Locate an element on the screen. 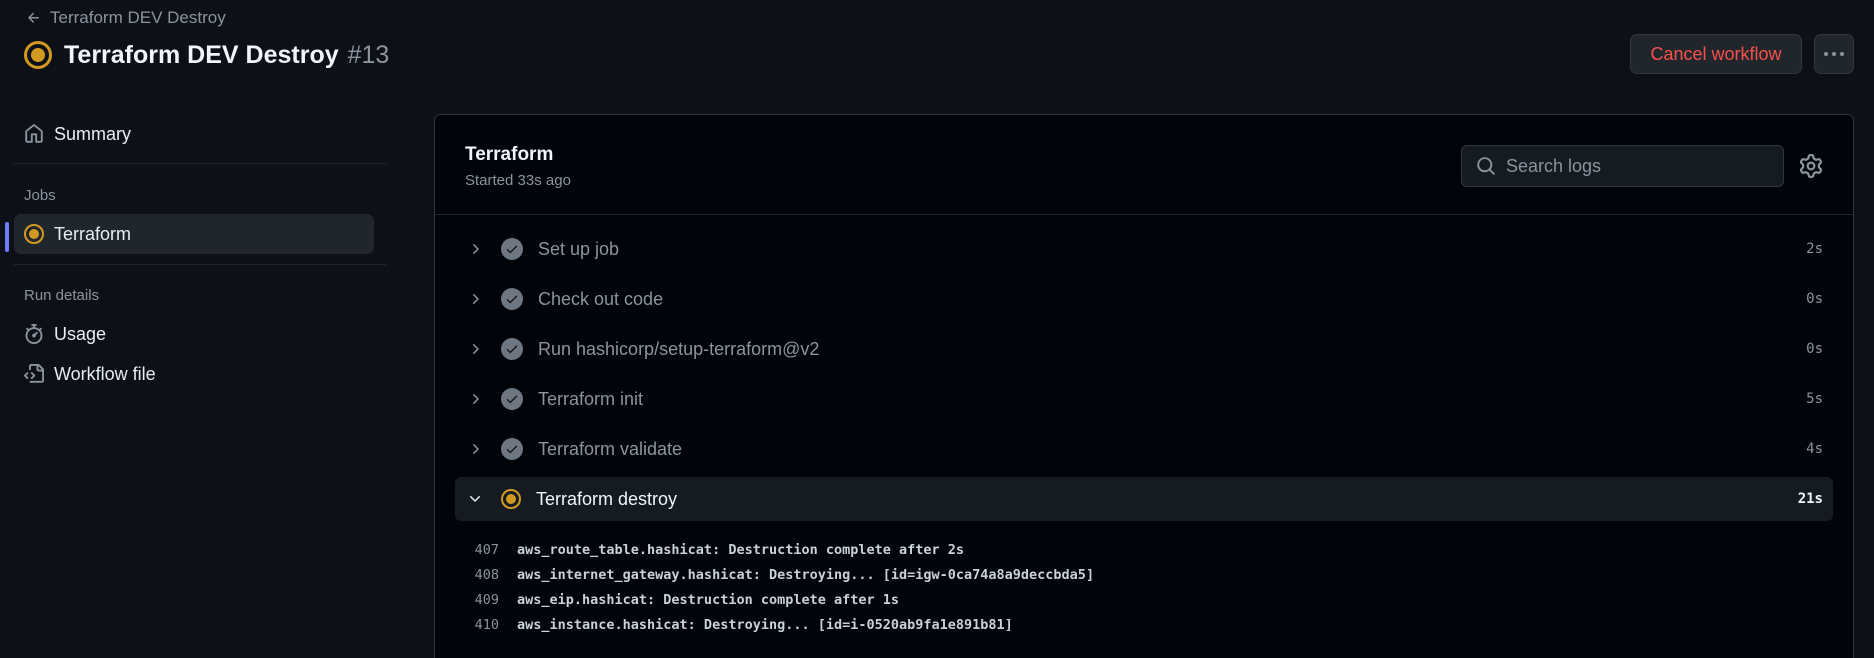 Image resolution: width=1874 pixels, height=658 pixels. step-row: Set up job 2s is located at coordinates (1144, 249).